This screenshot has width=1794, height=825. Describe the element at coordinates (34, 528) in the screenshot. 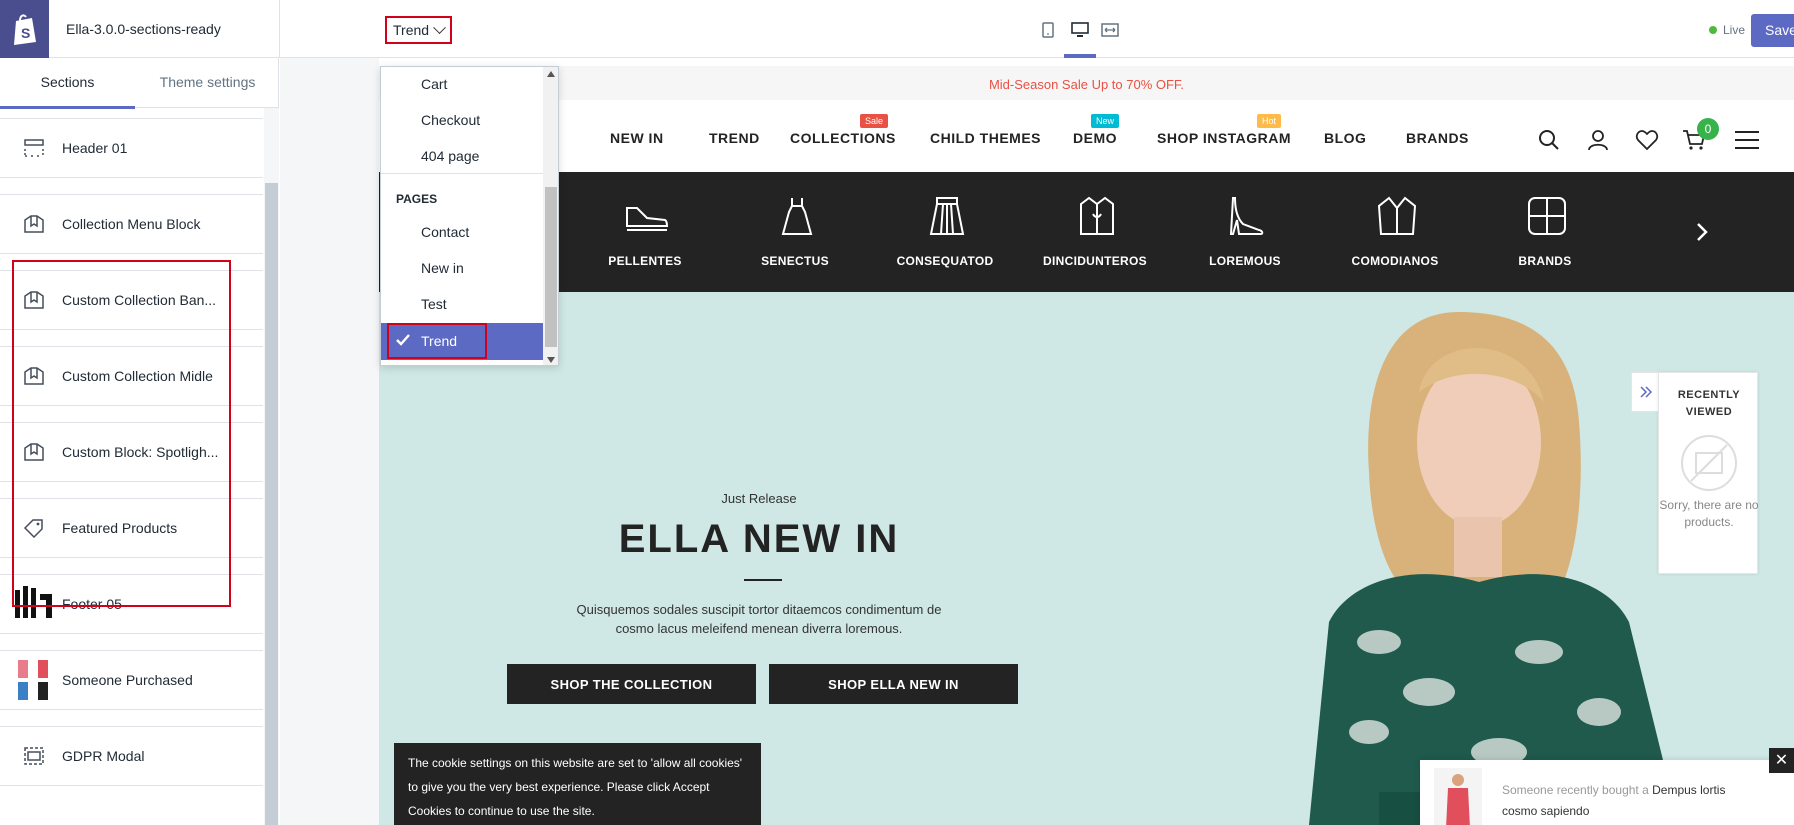

I see `tag-icon` at that location.